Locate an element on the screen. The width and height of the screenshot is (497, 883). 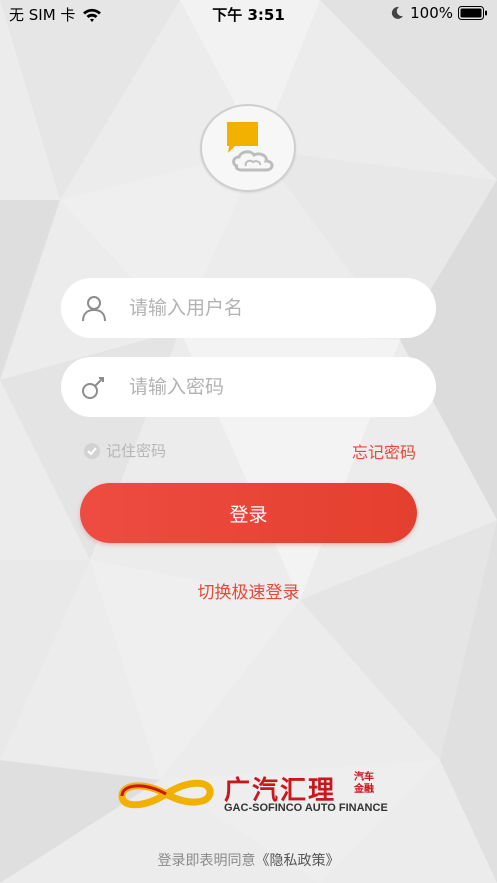
key-icon is located at coordinates (93, 388).